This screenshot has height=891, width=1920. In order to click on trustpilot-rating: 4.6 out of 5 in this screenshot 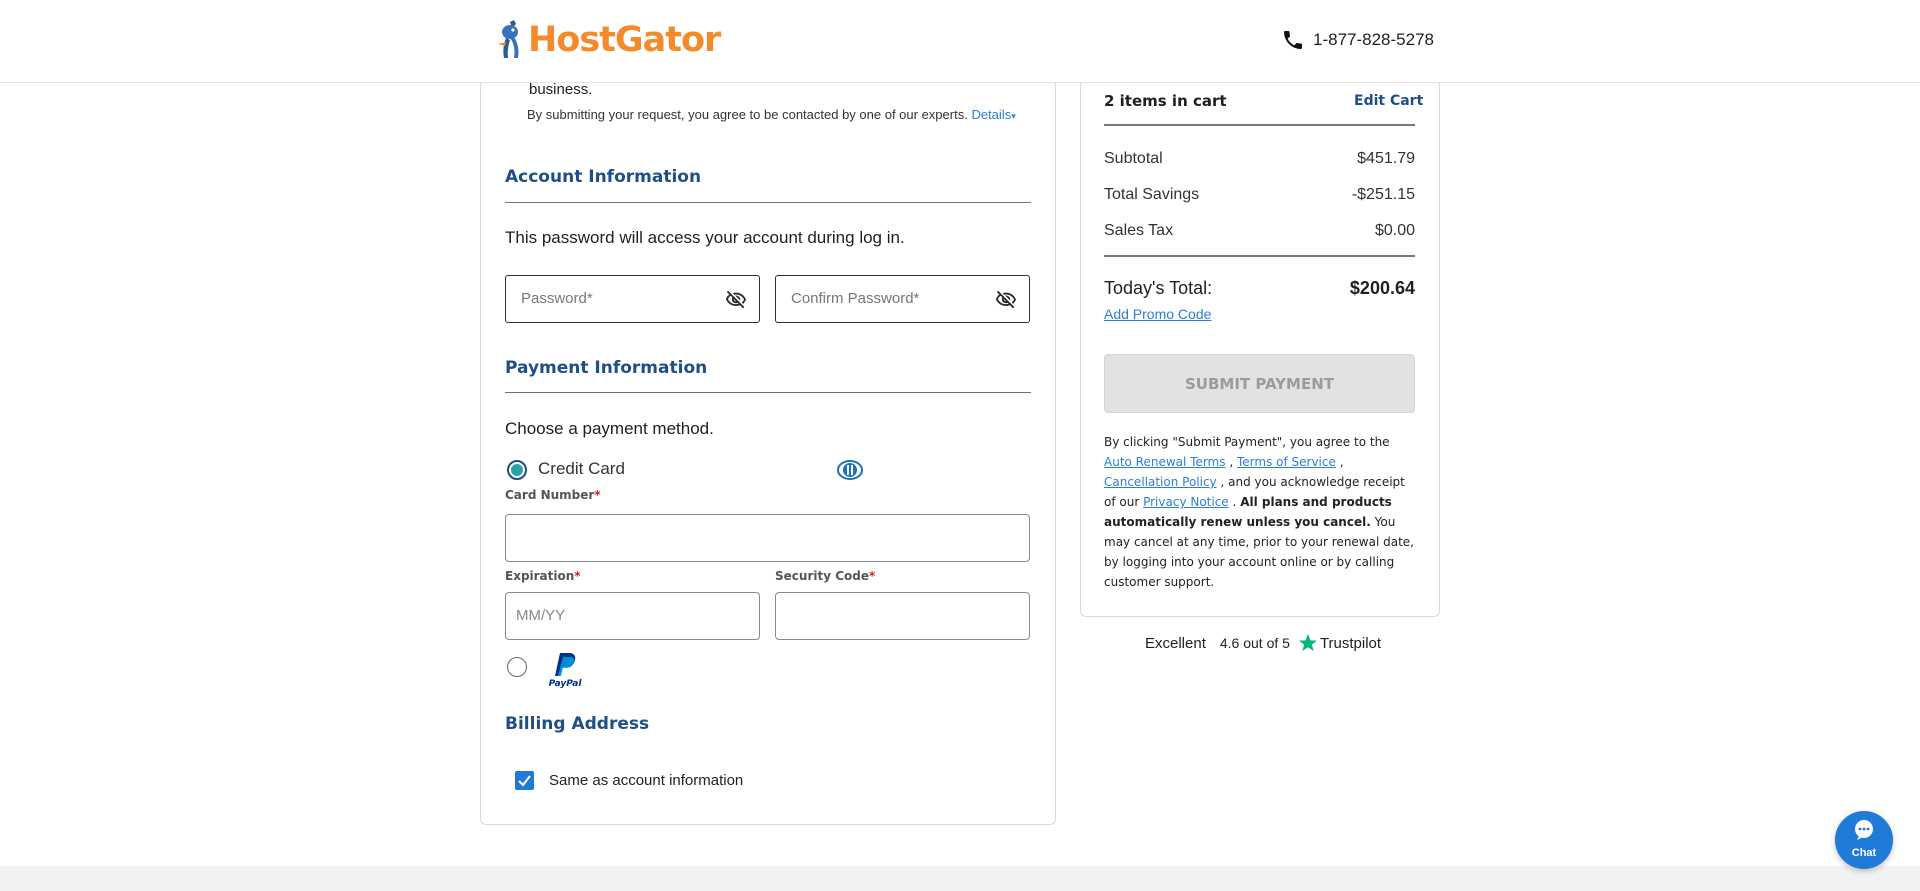, I will do `click(1254, 643)`.